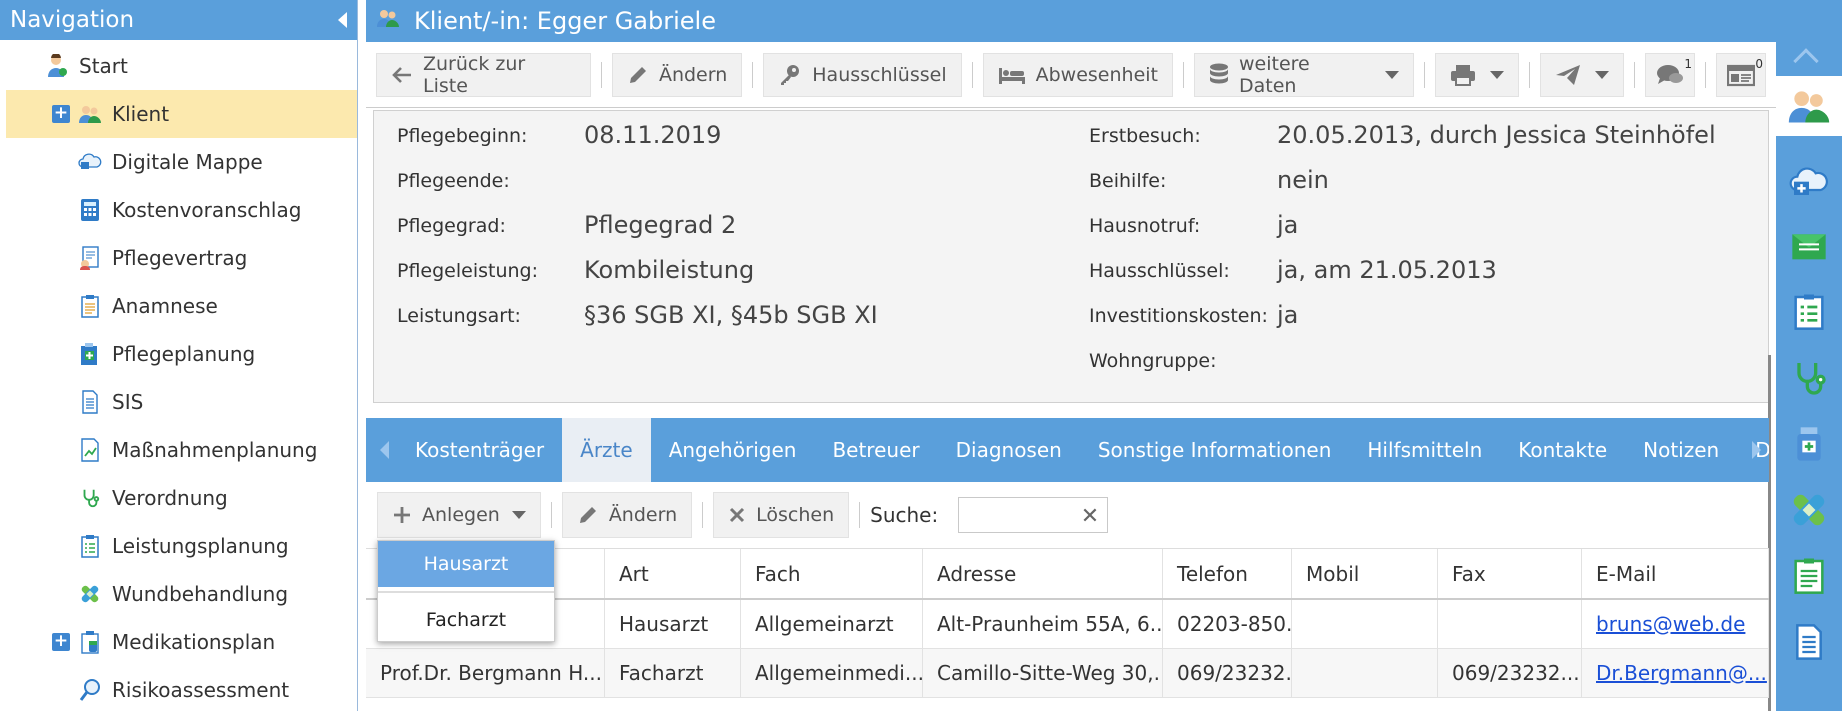 The height and width of the screenshot is (714, 1842). What do you see at coordinates (72, 20) in the screenshot?
I see `navigation-title: Navigation` at bounding box center [72, 20].